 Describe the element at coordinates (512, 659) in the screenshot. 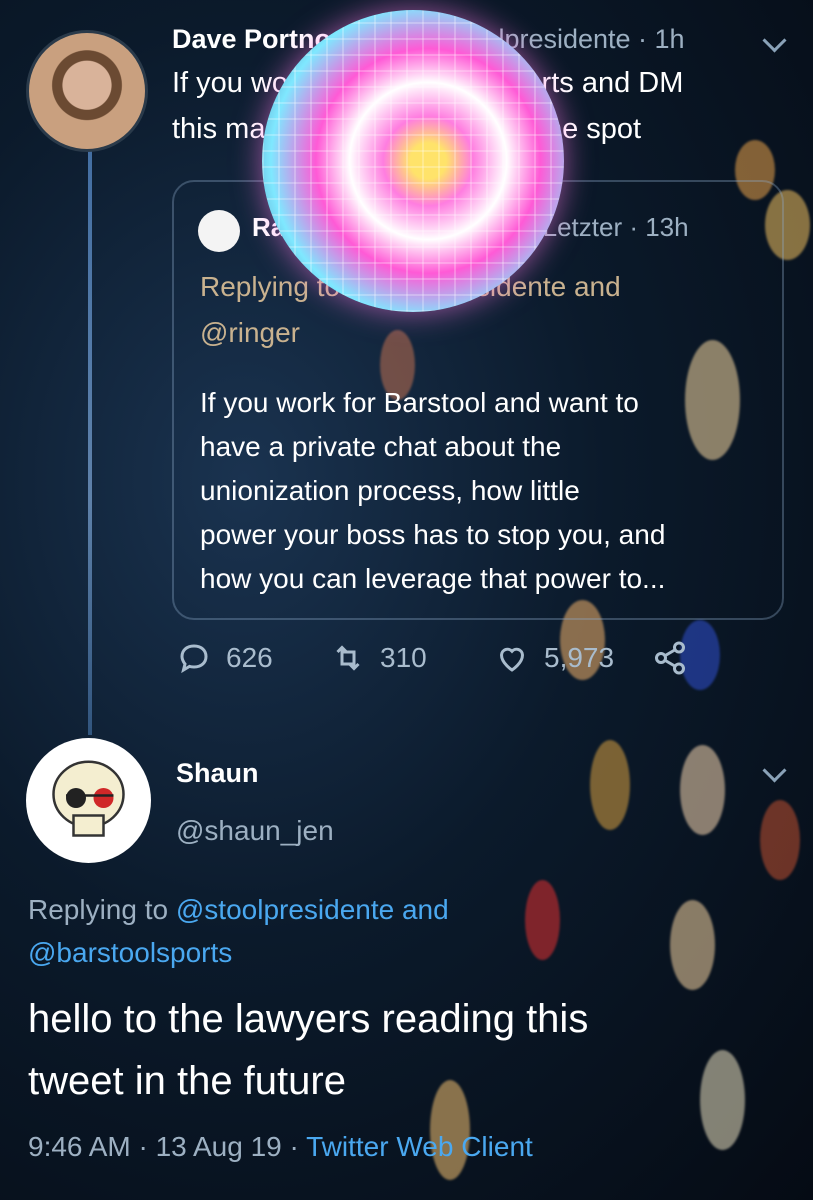

I see `like-icon` at that location.